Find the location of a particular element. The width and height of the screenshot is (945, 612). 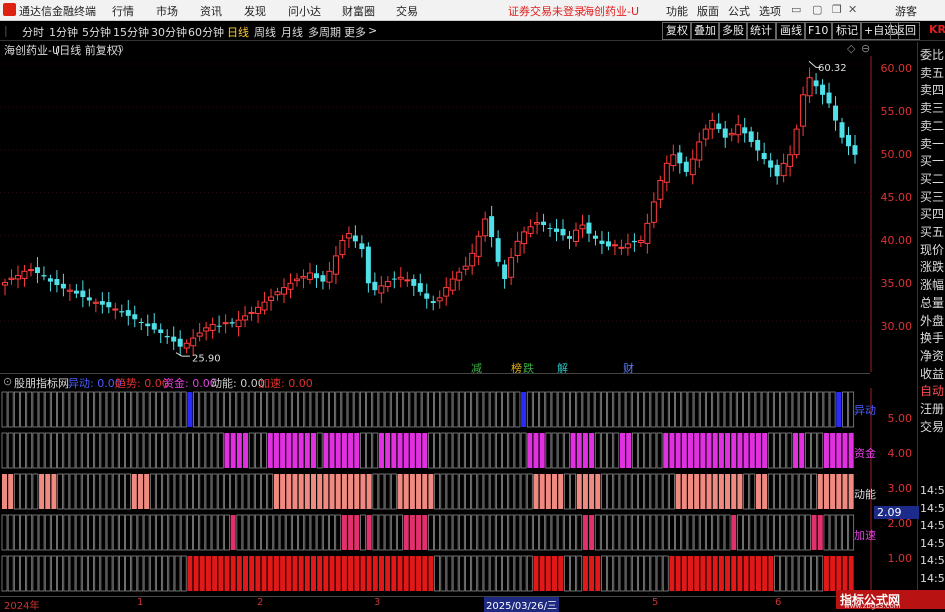

tab-60min: 60分钟 is located at coordinates (206, 32).